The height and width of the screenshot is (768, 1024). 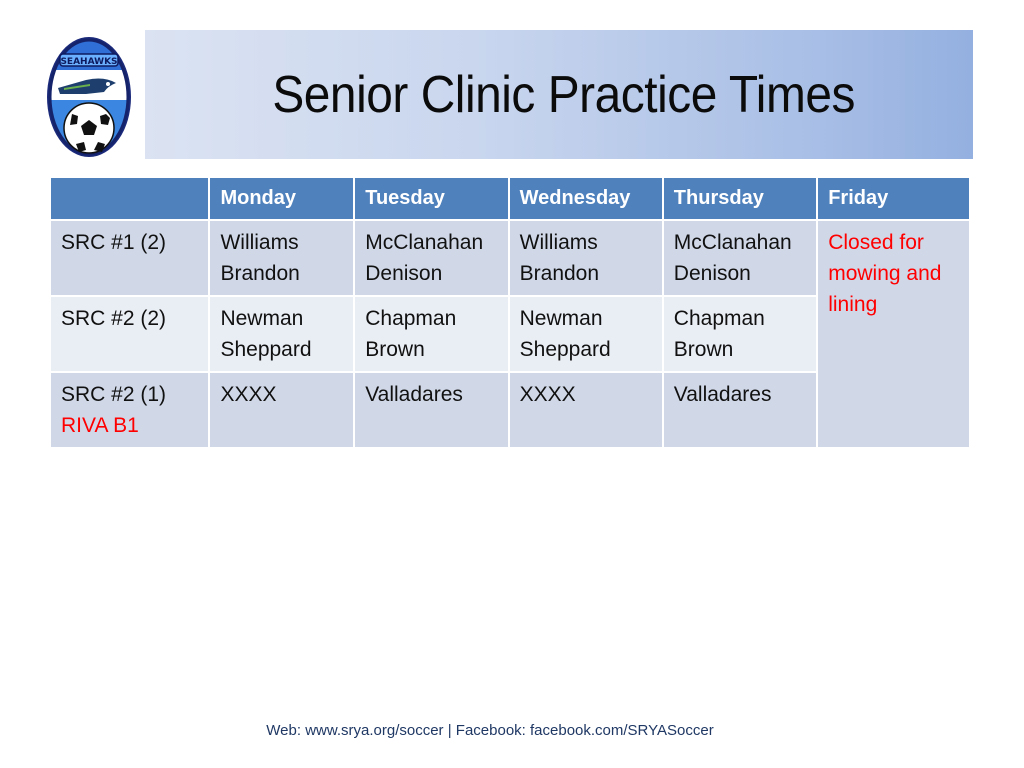 What do you see at coordinates (893, 334) in the screenshot?
I see `friday-closed-cell: Closed for mowing and lining` at bounding box center [893, 334].